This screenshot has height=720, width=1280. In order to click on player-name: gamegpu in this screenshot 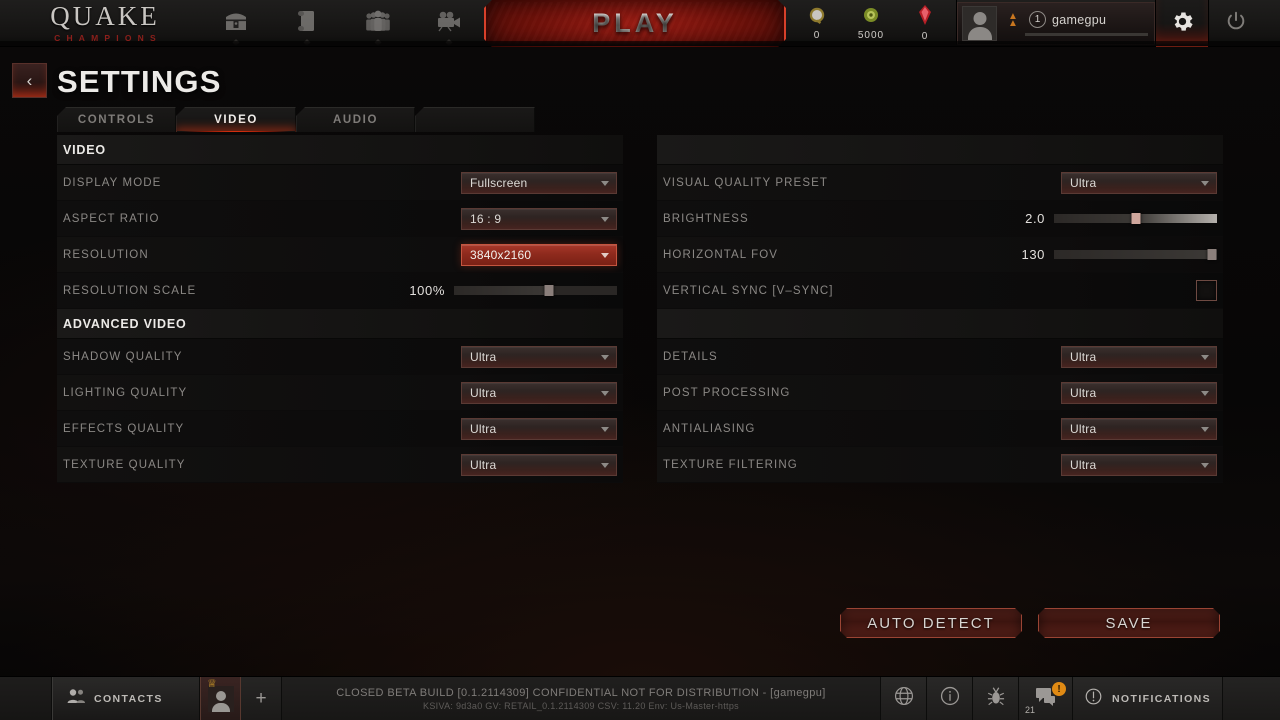, I will do `click(1079, 19)`.